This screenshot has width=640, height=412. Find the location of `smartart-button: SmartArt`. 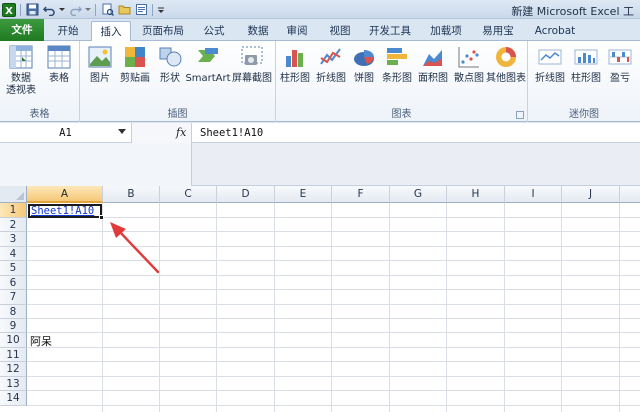

smartart-button: SmartArt is located at coordinates (208, 64).